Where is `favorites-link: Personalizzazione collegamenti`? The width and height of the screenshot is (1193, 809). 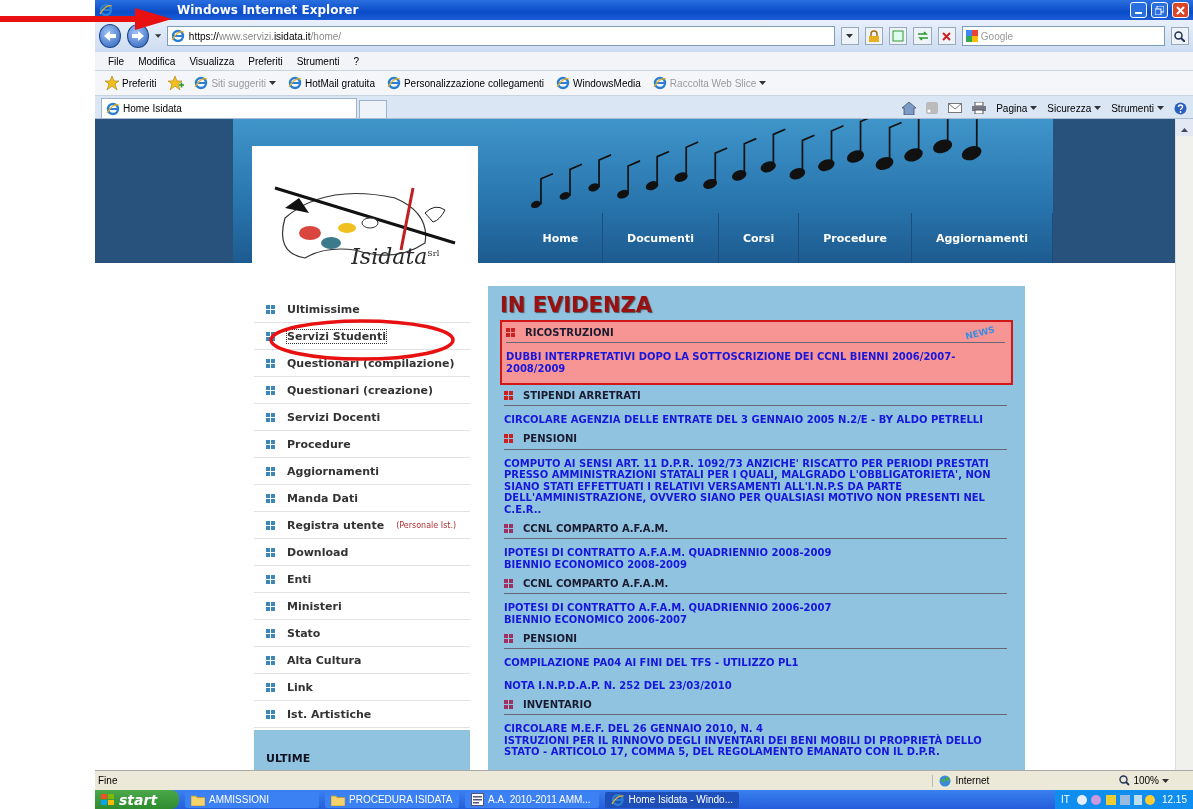 favorites-link: Personalizzazione collegamenti is located at coordinates (465, 83).